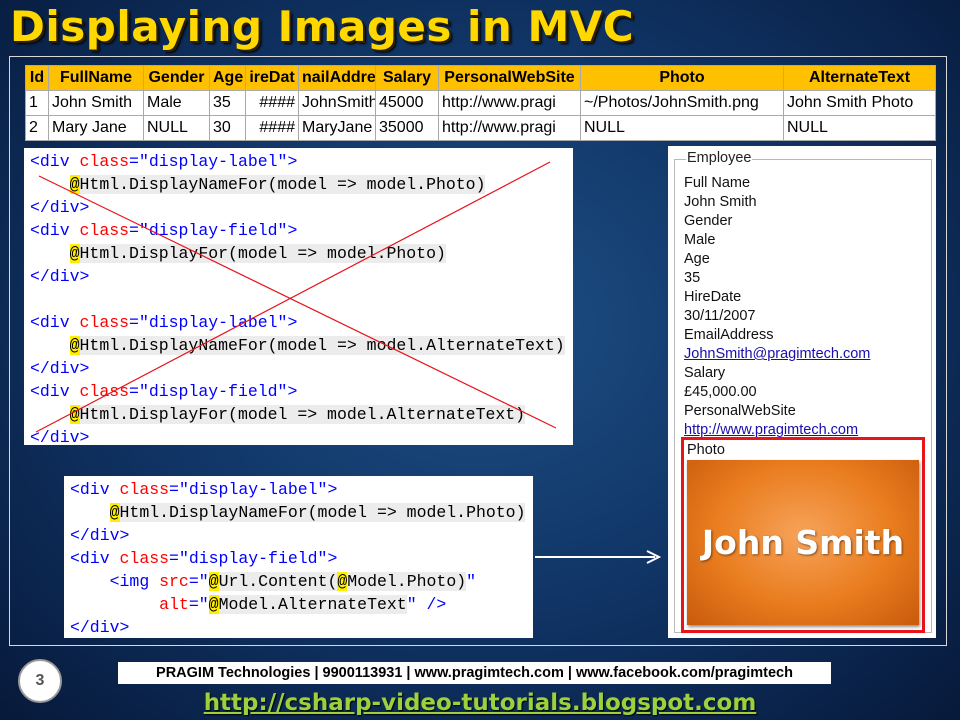 This screenshot has height=720, width=960. What do you see at coordinates (37, 128) in the screenshot?
I see `table-cell: 2` at bounding box center [37, 128].